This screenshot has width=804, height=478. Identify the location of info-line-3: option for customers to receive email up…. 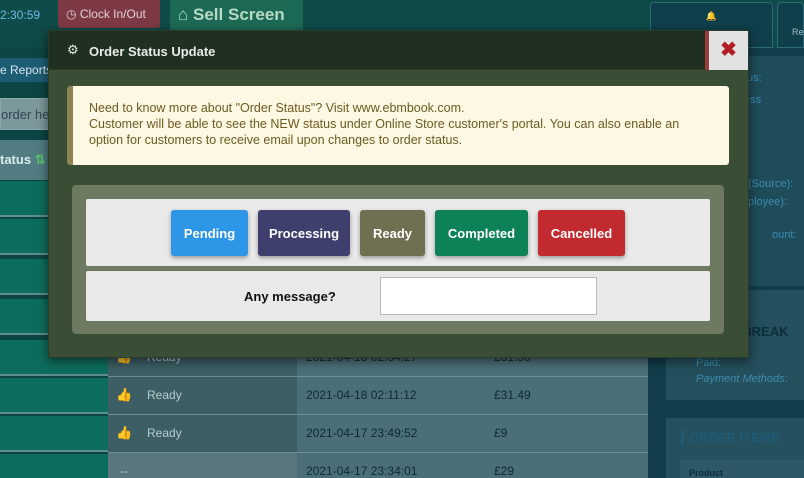
(276, 140).